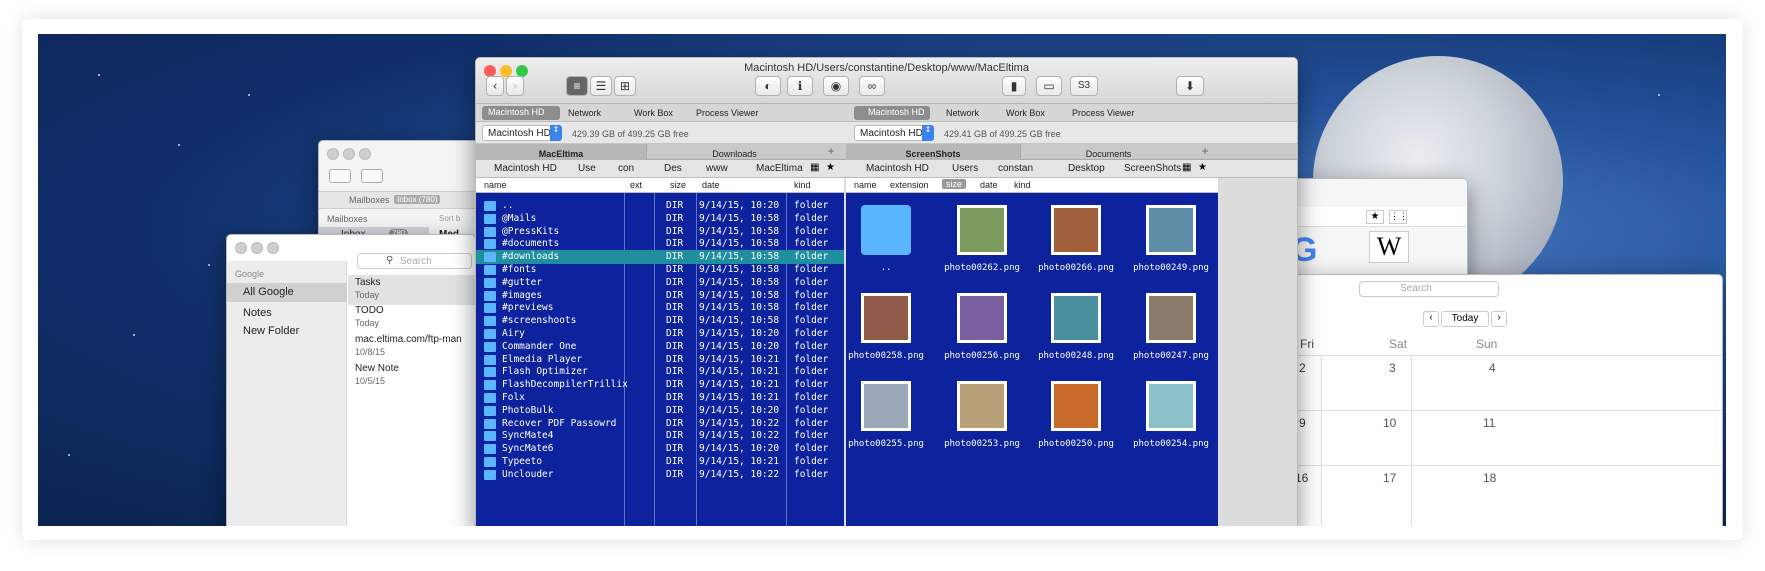 This screenshot has width=1765, height=571. Describe the element at coordinates (1389, 478) in the screenshot. I see `date-cell: 17` at that location.